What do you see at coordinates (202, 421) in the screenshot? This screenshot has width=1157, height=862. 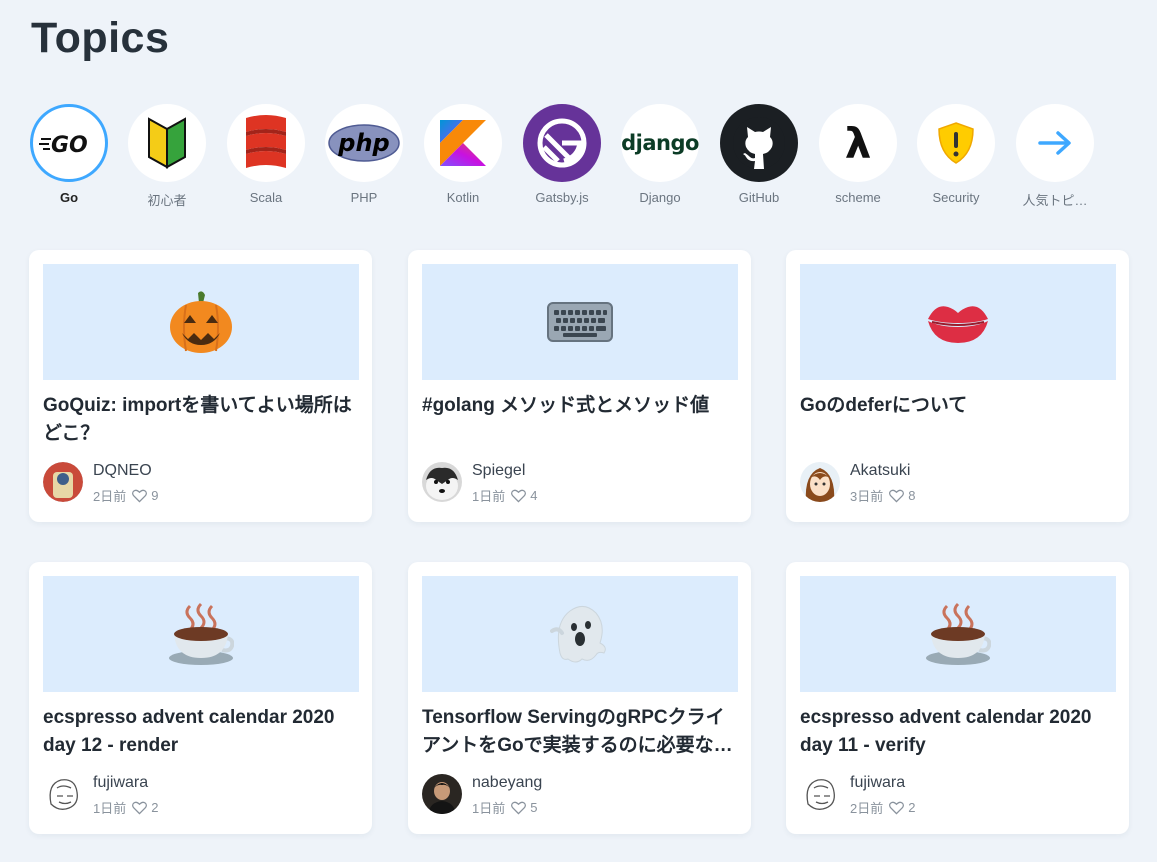 I see `article-title: GoQuiz: importを書いてよい場所はどこ？` at bounding box center [202, 421].